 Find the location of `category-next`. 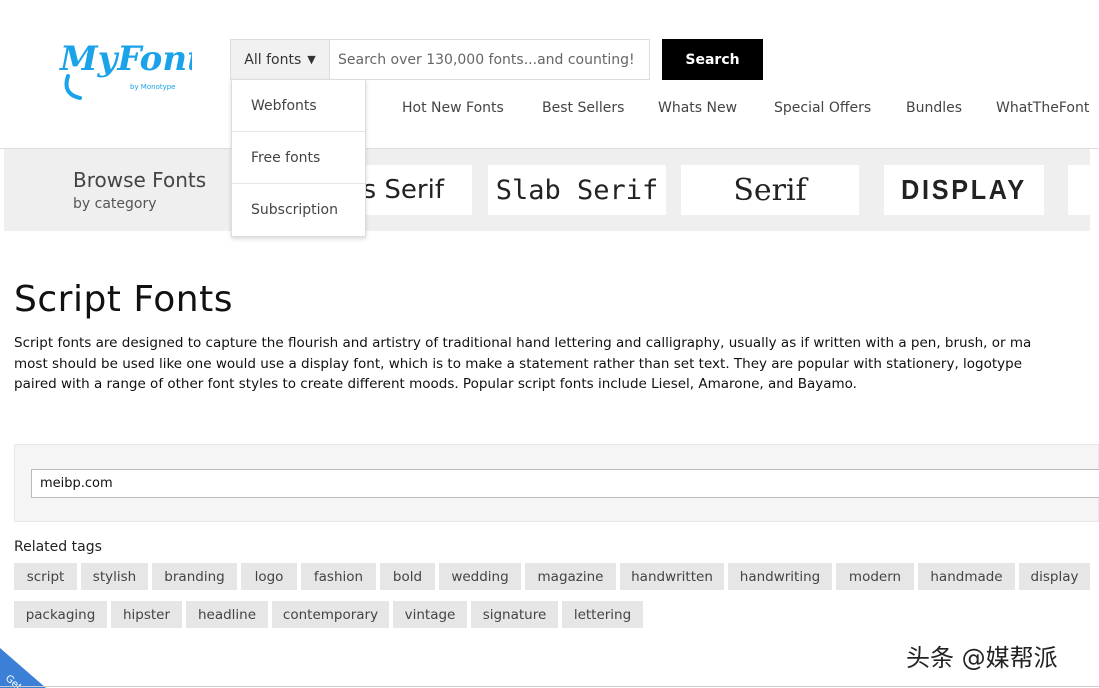

category-next is located at coordinates (1079, 190).